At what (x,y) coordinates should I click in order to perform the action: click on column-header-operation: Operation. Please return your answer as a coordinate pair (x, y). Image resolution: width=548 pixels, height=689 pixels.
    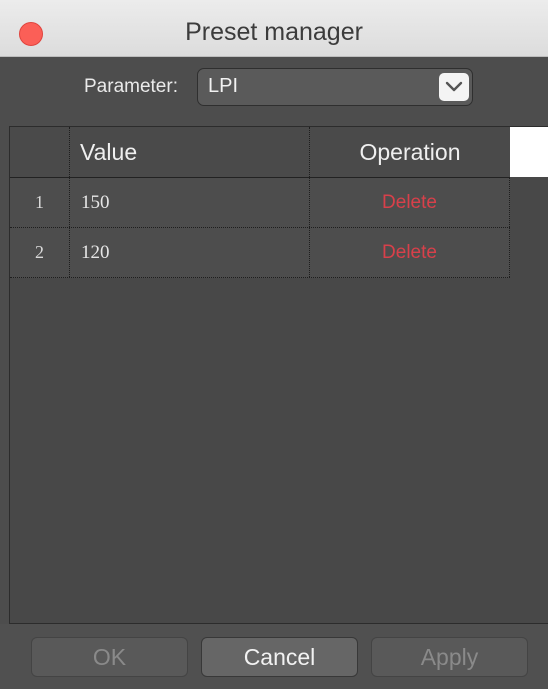
    Looking at the image, I should click on (410, 152).